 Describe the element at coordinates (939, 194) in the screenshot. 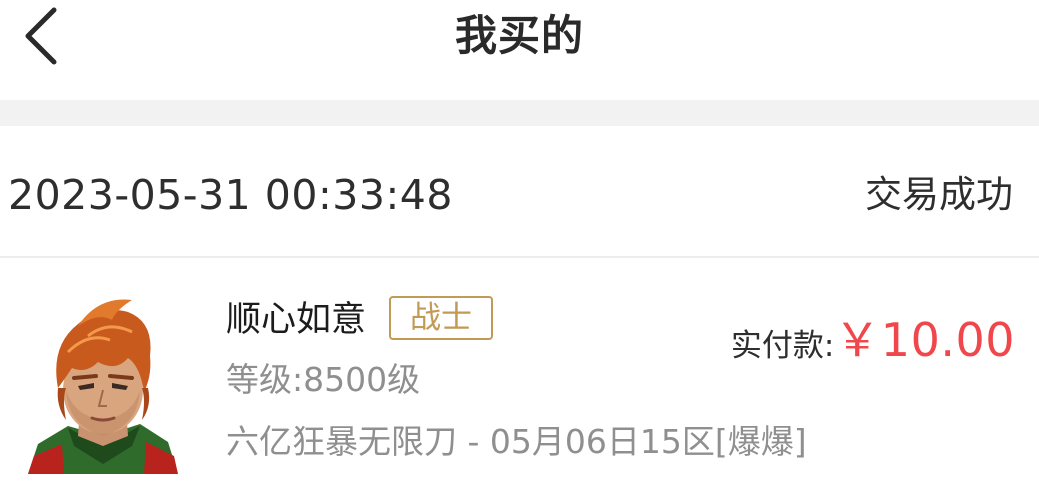

I see `order-status: 交易成功` at that location.